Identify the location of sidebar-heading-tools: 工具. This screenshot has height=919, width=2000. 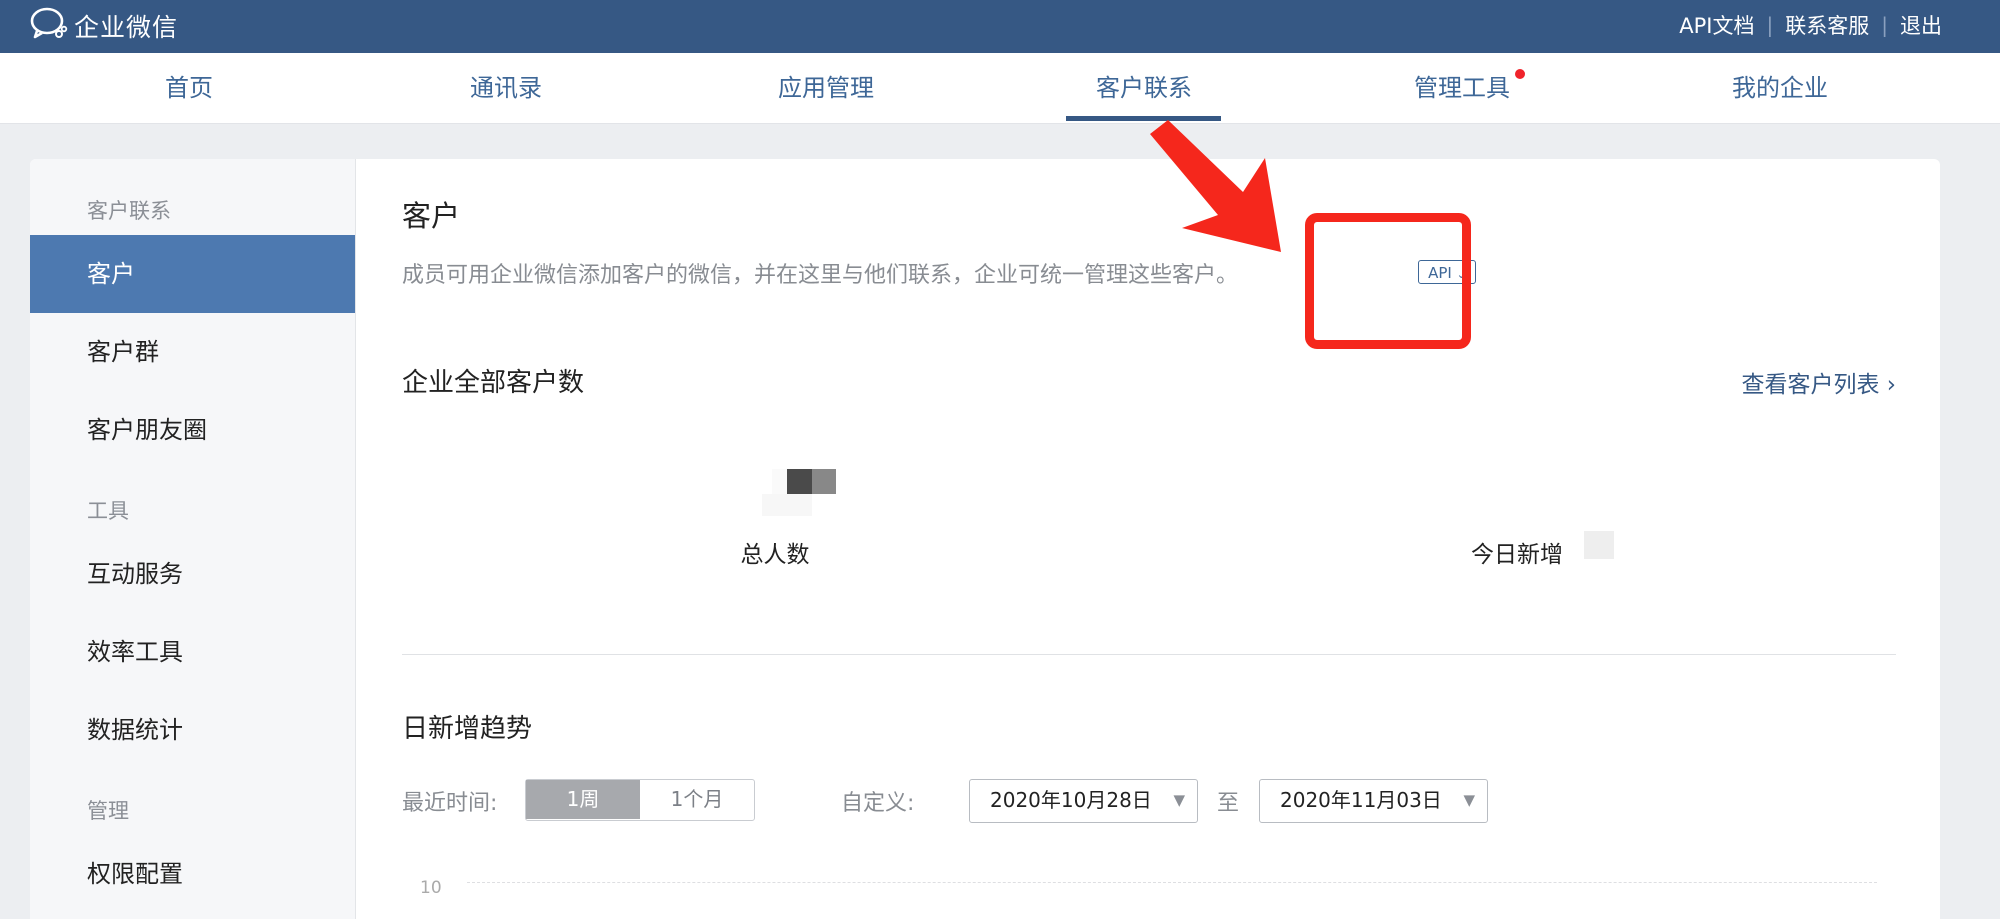
(108, 511).